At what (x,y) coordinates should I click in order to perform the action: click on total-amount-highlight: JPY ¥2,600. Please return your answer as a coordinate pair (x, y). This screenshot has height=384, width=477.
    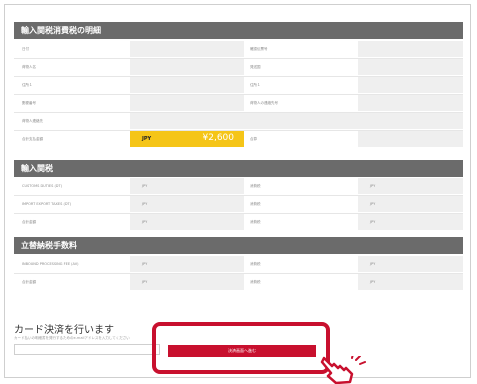
    Looking at the image, I should click on (187, 139).